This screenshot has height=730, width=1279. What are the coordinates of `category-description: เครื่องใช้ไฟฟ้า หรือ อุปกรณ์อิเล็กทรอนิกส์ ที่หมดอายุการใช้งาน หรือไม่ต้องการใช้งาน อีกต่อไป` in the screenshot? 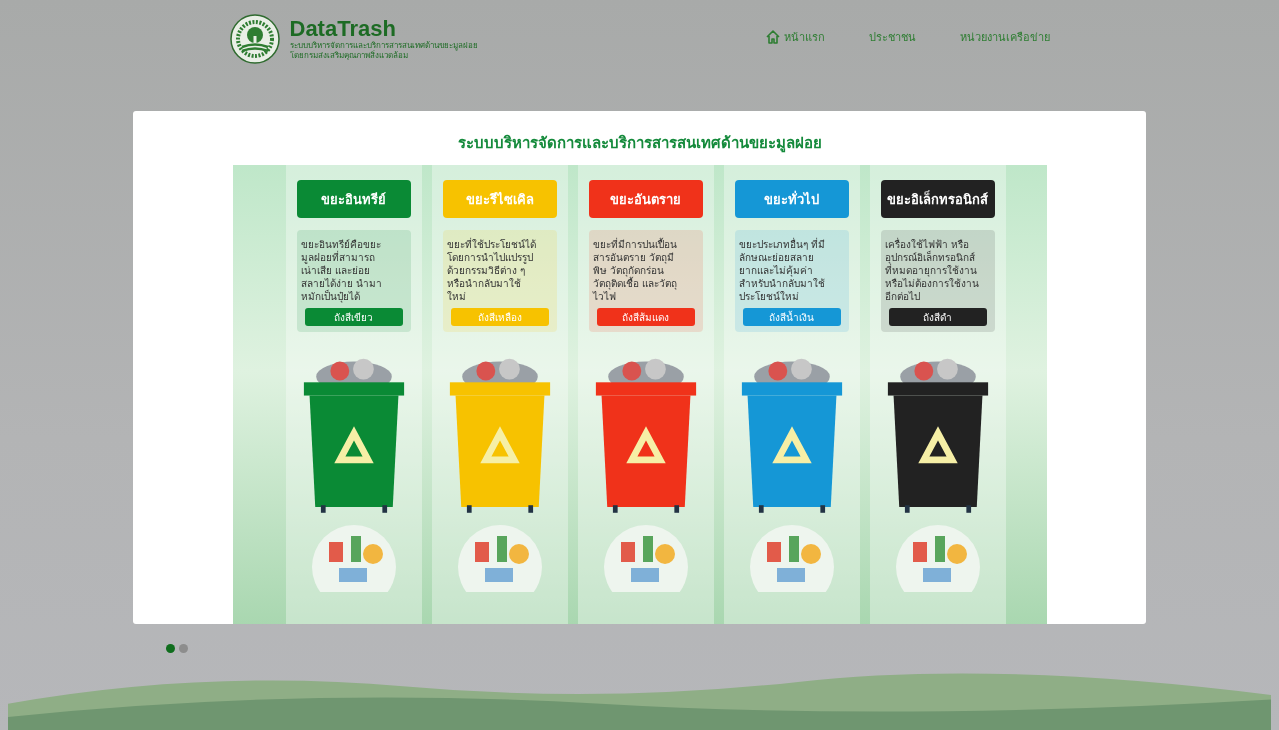 It's located at (932, 270).